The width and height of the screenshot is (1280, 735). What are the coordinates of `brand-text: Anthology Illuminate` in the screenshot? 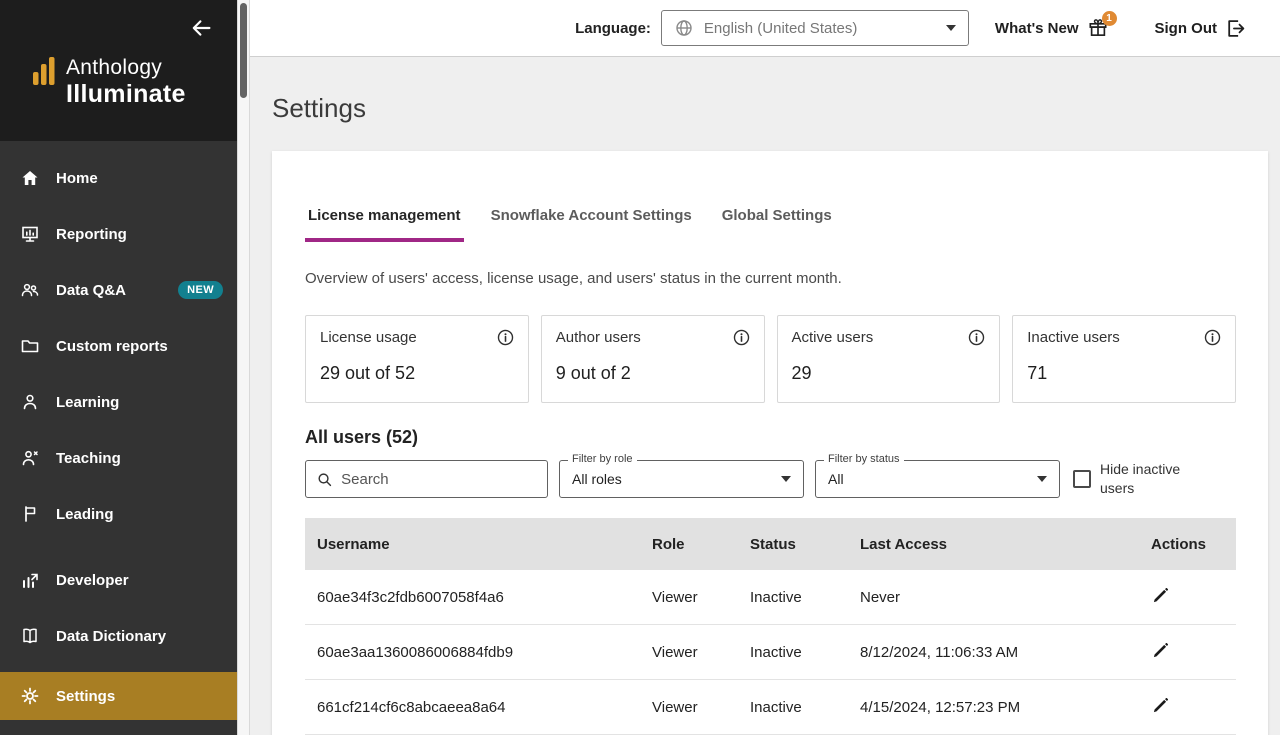 It's located at (126, 82).